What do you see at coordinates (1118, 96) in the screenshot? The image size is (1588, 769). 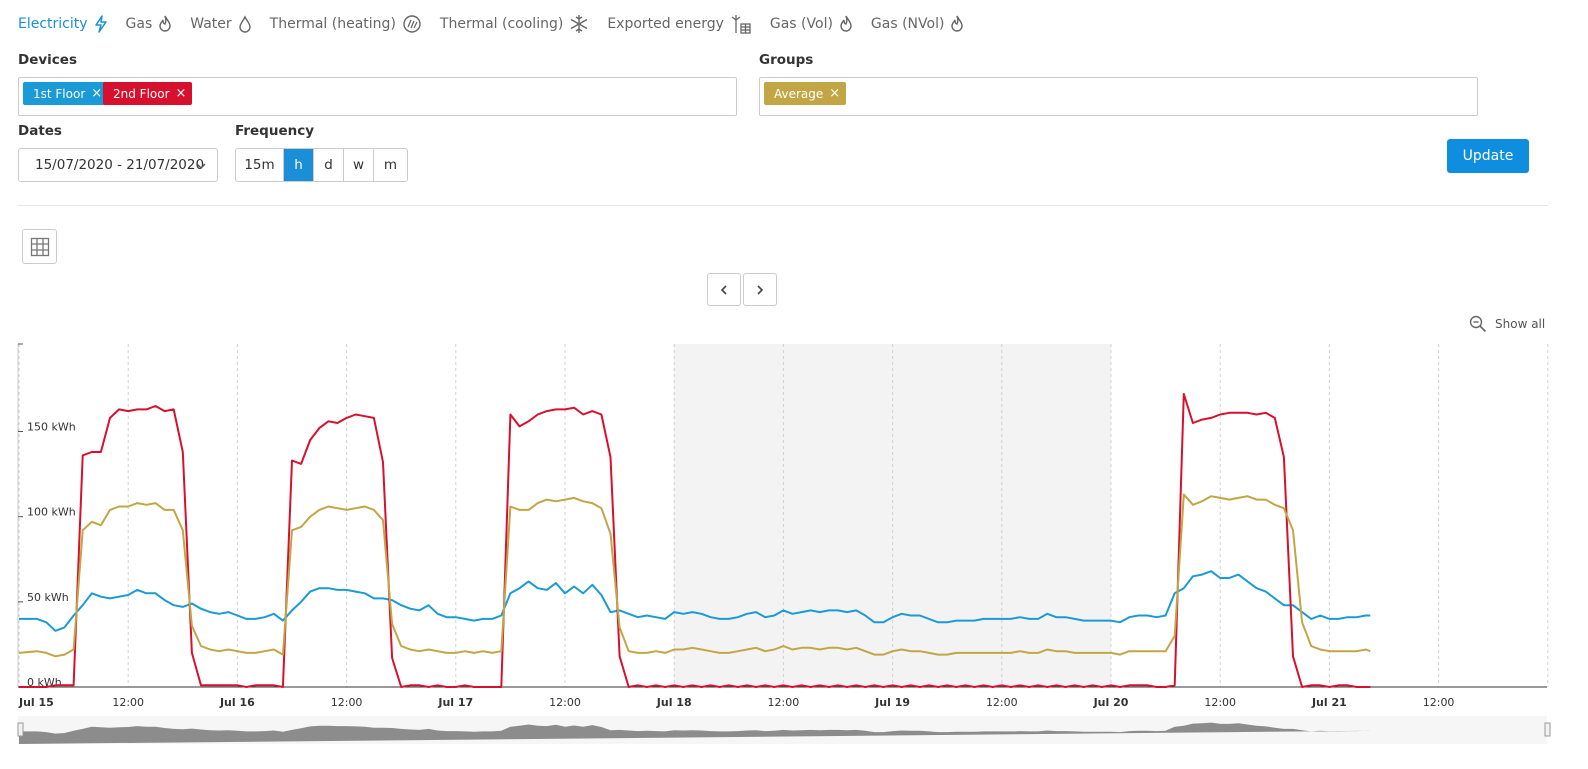 I see `groups-select: Average ×` at bounding box center [1118, 96].